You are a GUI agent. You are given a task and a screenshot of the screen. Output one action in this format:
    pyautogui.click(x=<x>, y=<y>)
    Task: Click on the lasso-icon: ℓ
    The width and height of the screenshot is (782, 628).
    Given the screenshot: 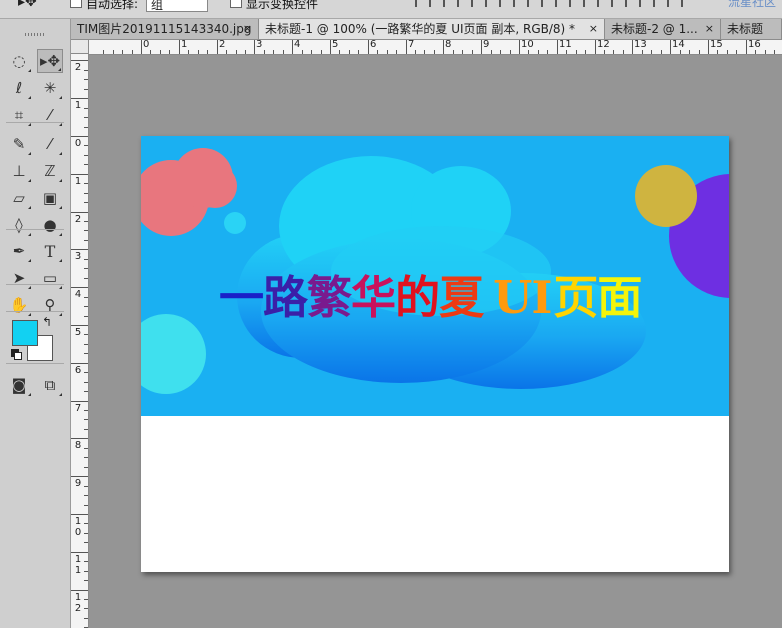 What is the action you would take?
    pyautogui.click(x=19, y=88)
    